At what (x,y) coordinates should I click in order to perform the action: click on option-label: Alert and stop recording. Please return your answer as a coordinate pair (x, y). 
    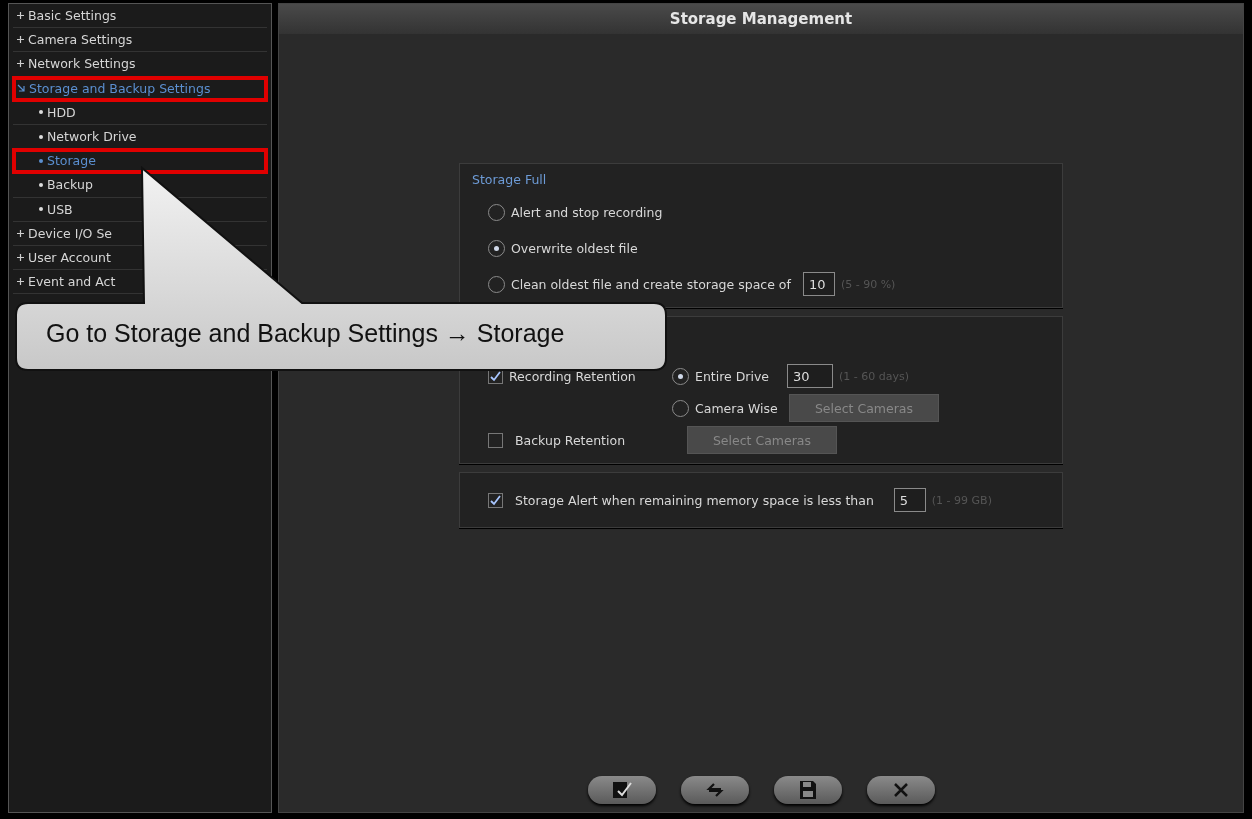
    Looking at the image, I should click on (587, 212).